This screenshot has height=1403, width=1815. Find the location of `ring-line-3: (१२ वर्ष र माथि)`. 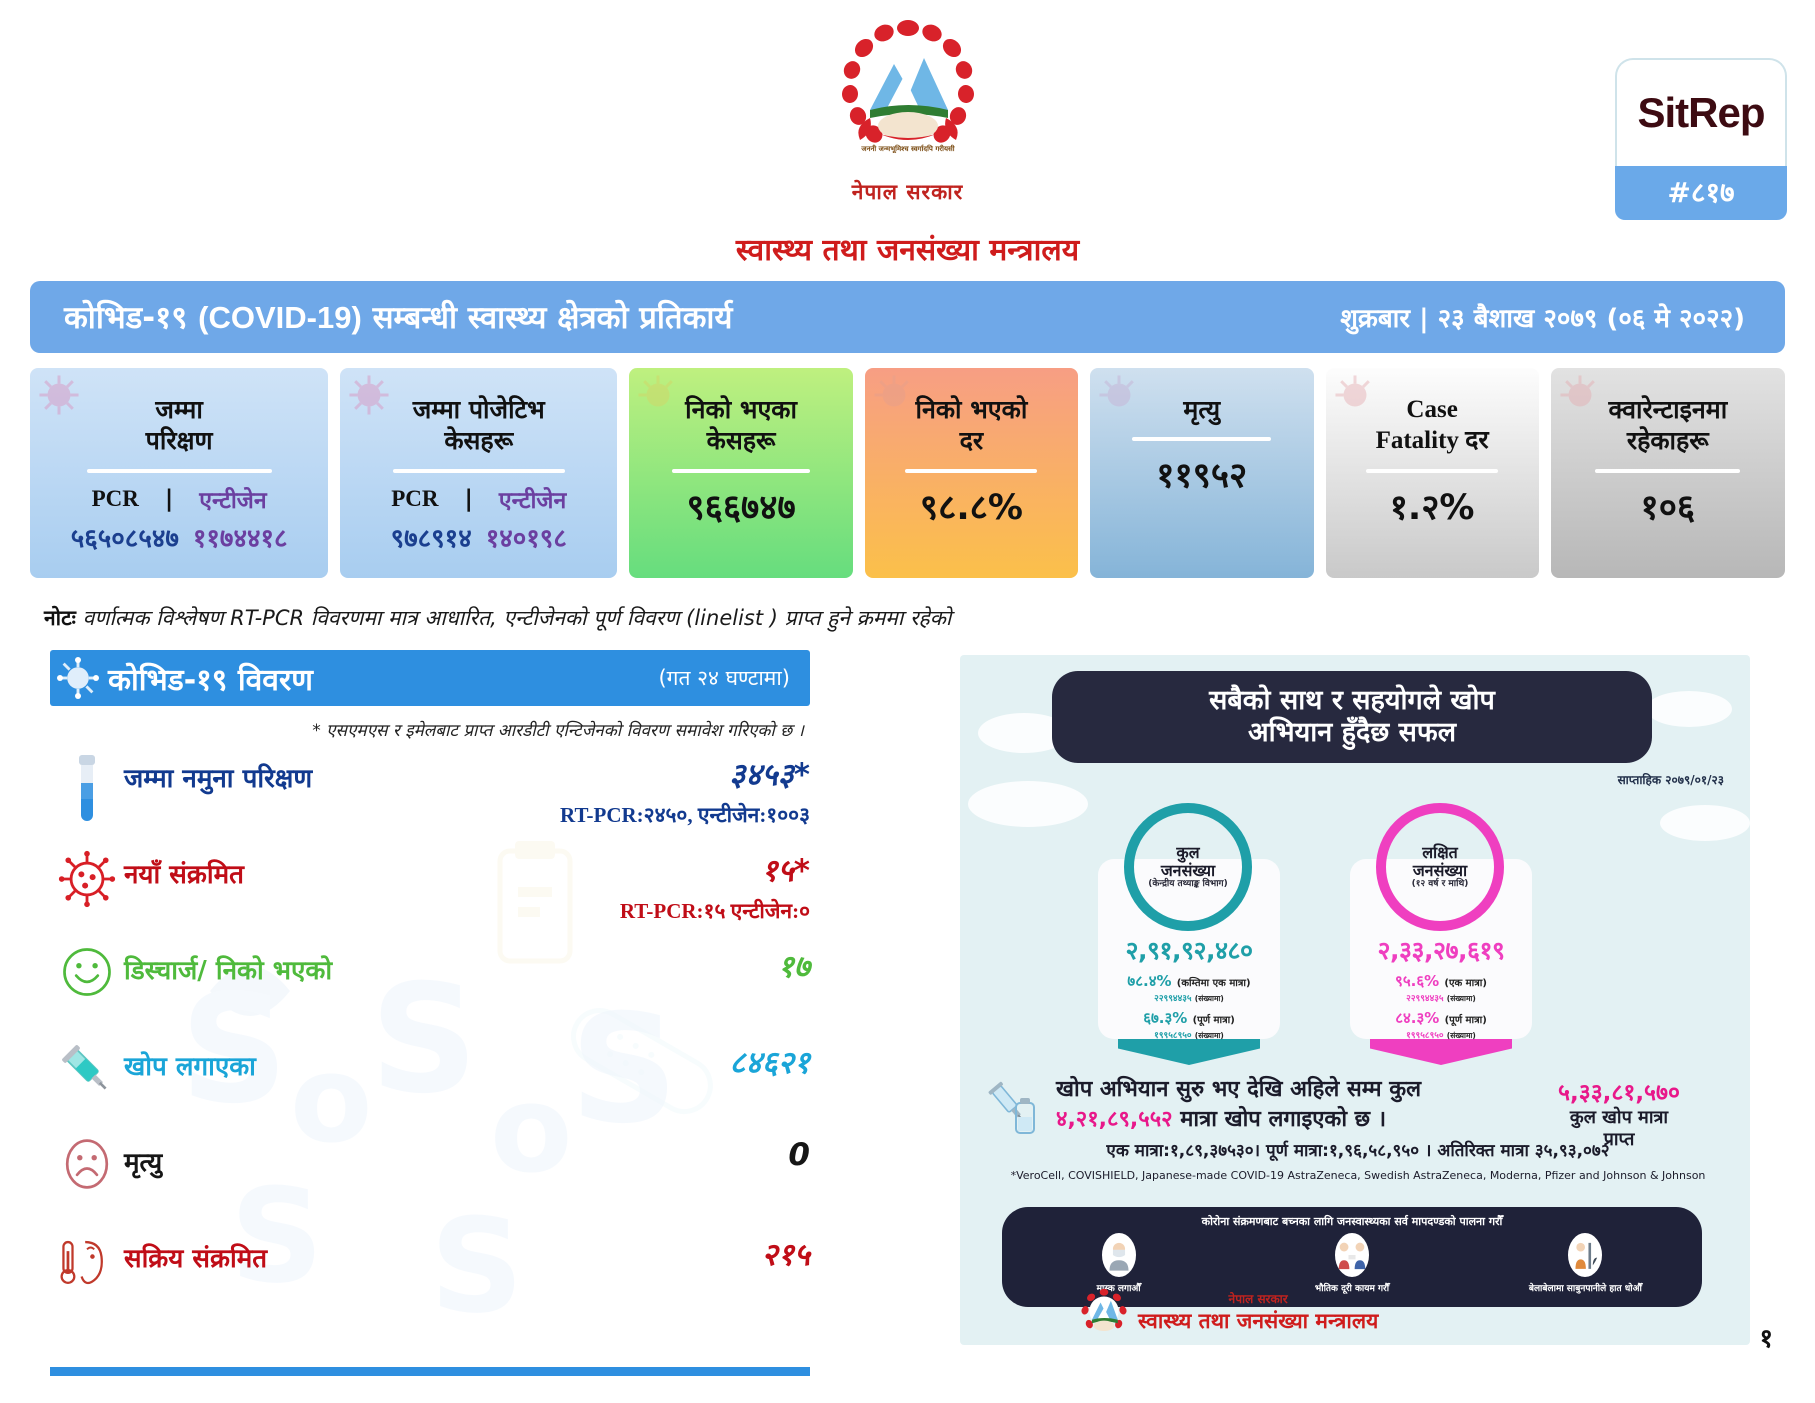

ring-line-3: (१२ वर्ष र माथि) is located at coordinates (1440, 884).